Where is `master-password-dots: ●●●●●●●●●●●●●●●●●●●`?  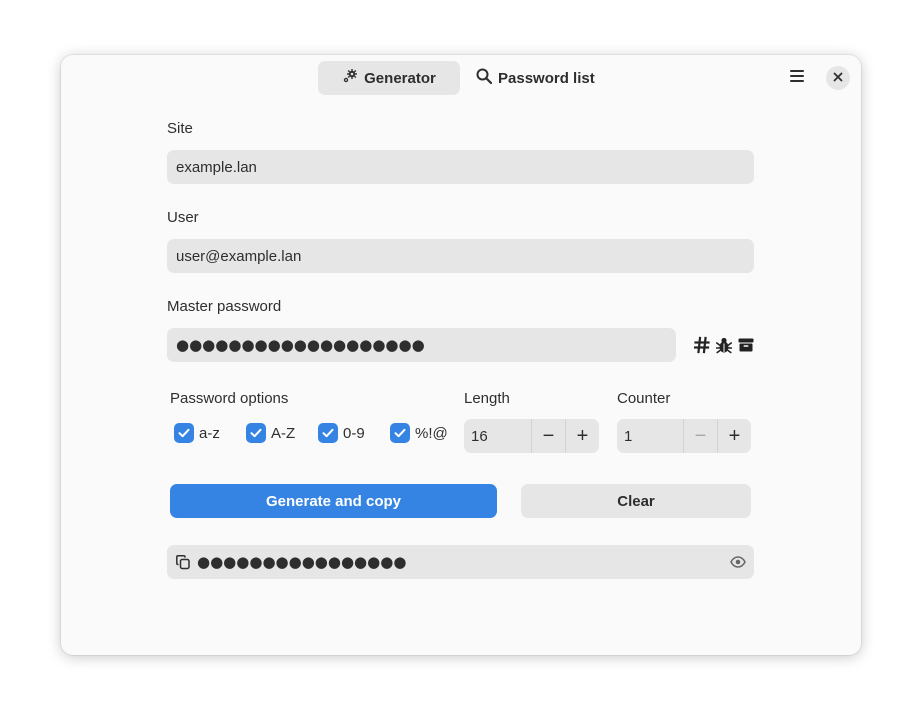
master-password-dots: ●●●●●●●●●●●●●●●●●●● is located at coordinates (300, 345).